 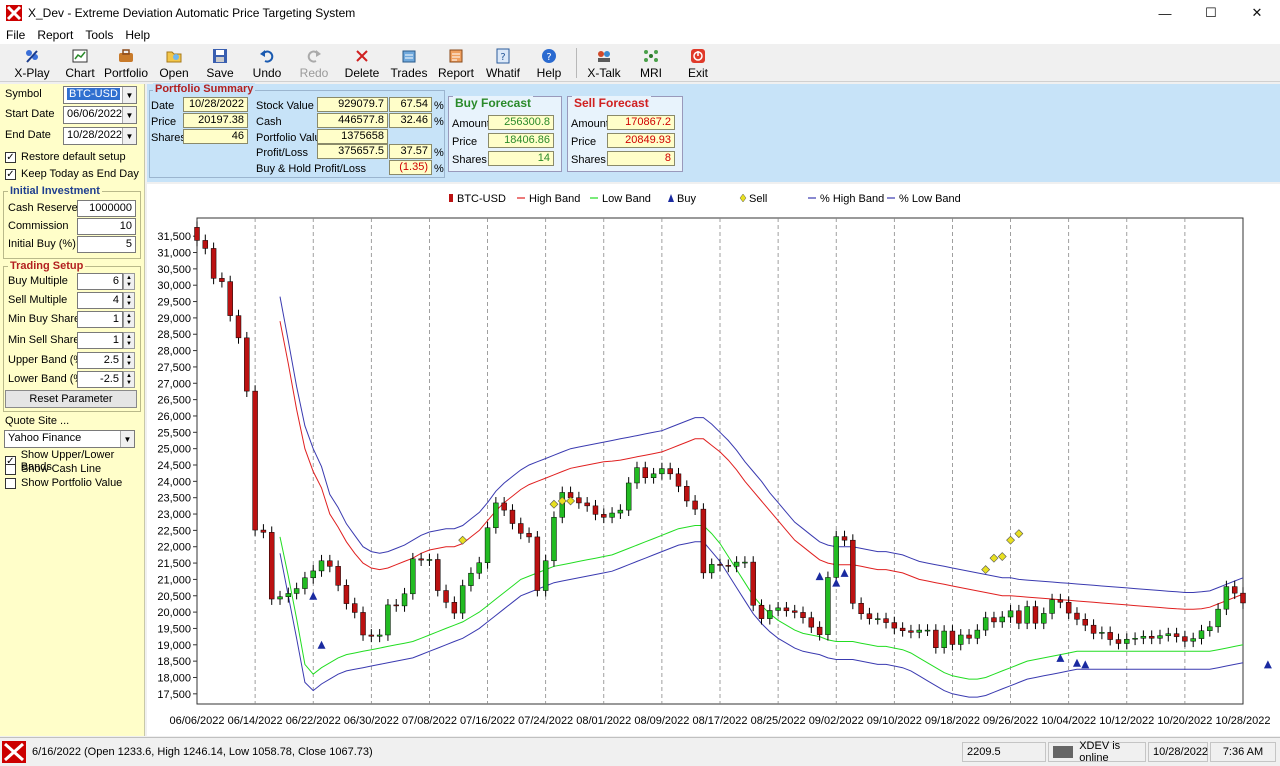 What do you see at coordinates (220, 56) in the screenshot?
I see `save-icon` at bounding box center [220, 56].